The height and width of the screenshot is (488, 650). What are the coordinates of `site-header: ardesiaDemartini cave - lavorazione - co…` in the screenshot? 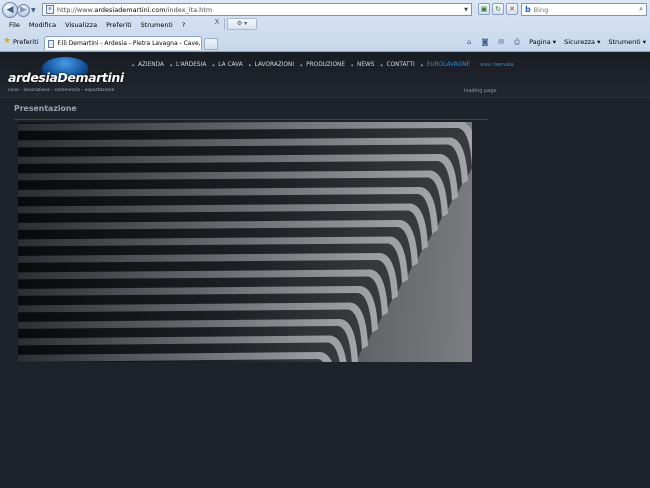 It's located at (325, 75).